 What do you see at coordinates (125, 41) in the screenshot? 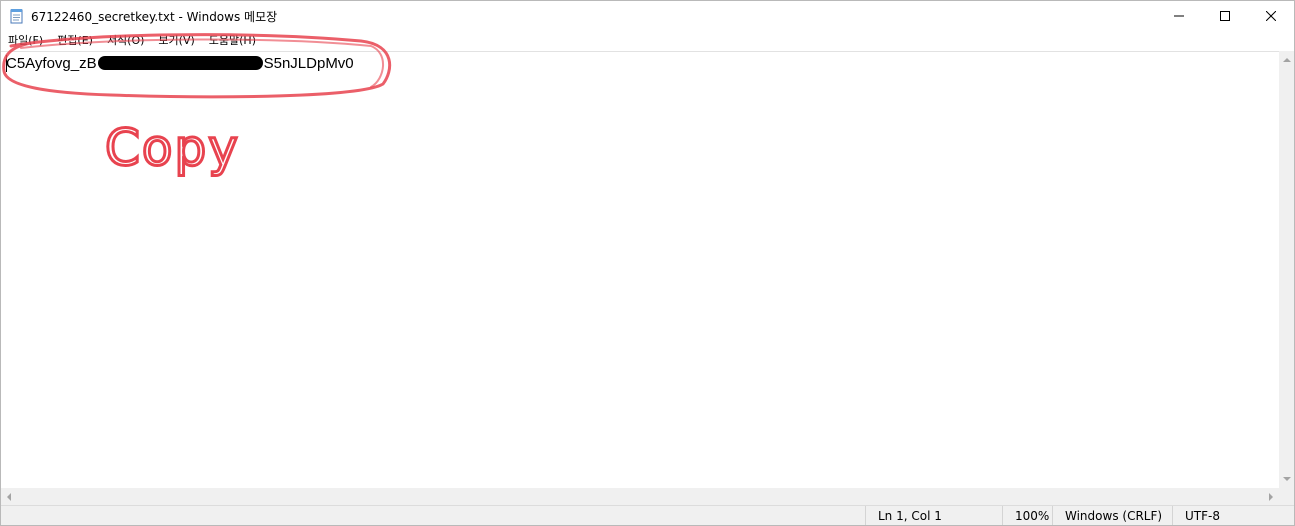
I see `menu-format: 서식(O)` at bounding box center [125, 41].